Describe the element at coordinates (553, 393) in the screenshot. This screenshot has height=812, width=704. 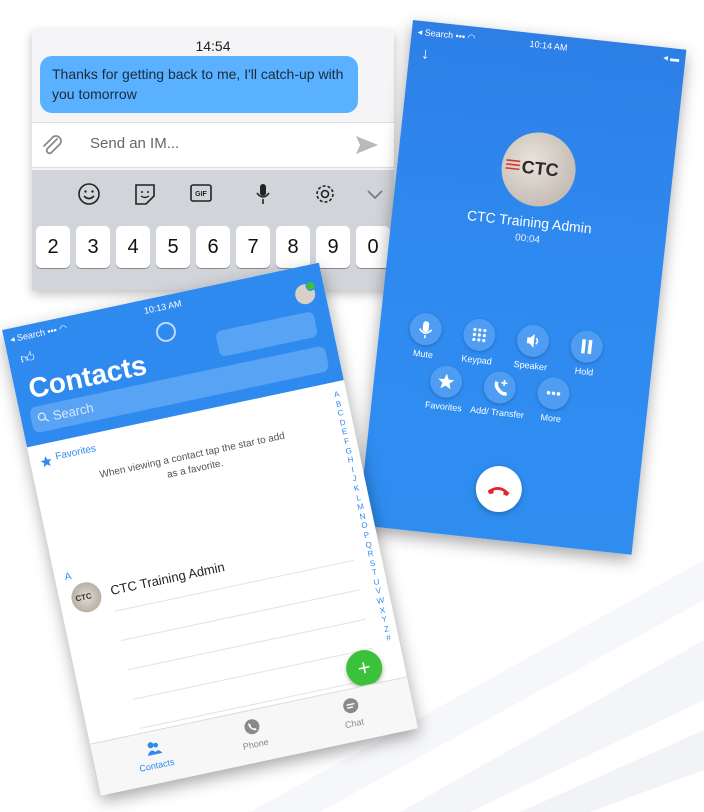
I see `more-icon` at that location.